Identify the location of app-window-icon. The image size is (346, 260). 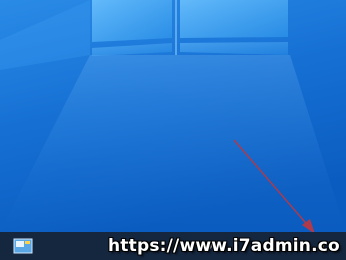
(23, 246).